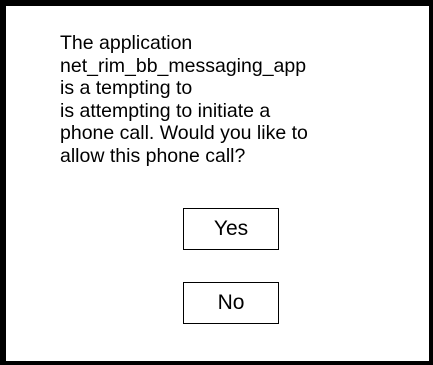 This screenshot has height=365, width=433. Describe the element at coordinates (165, 110) in the screenshot. I see `message-line: is attempting to initiate a` at that location.